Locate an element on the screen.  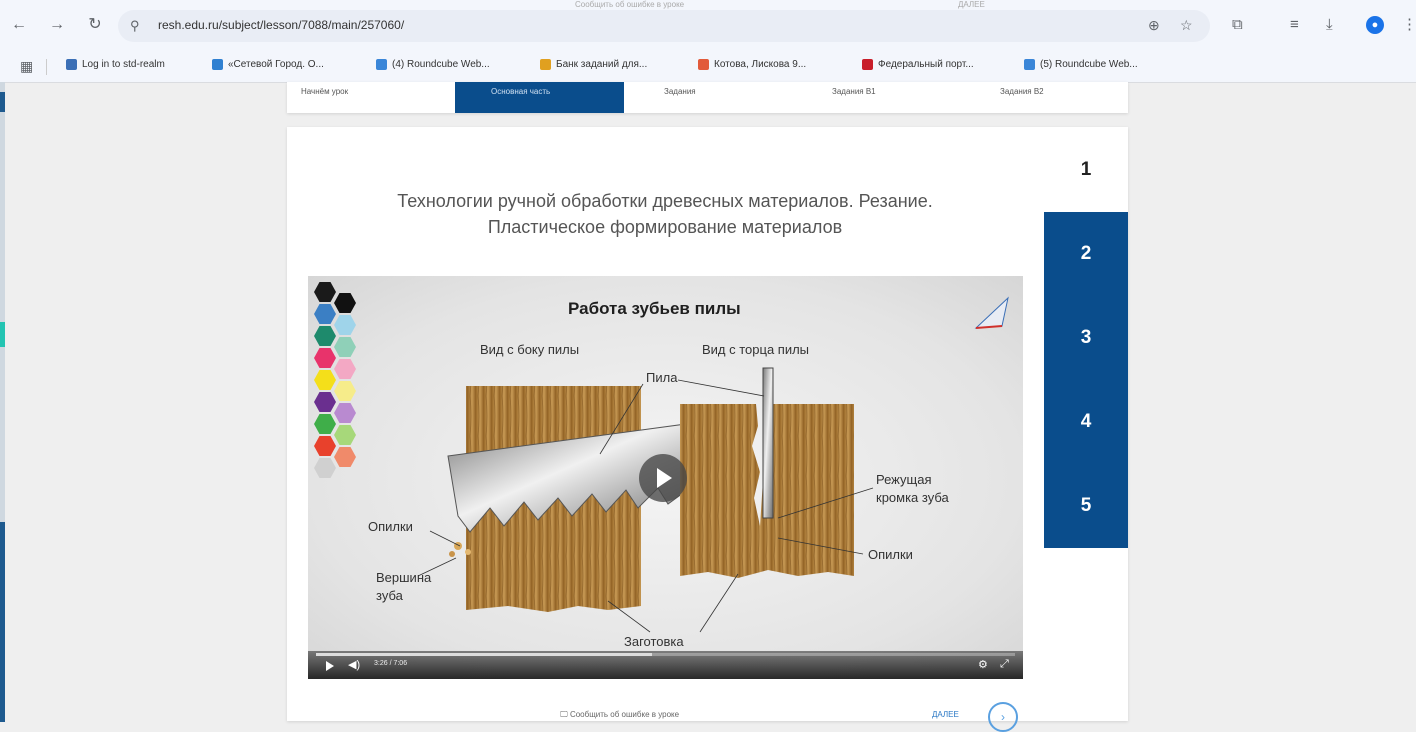
video-time: 3:26 / 7:06 is located at coordinates (391, 663).